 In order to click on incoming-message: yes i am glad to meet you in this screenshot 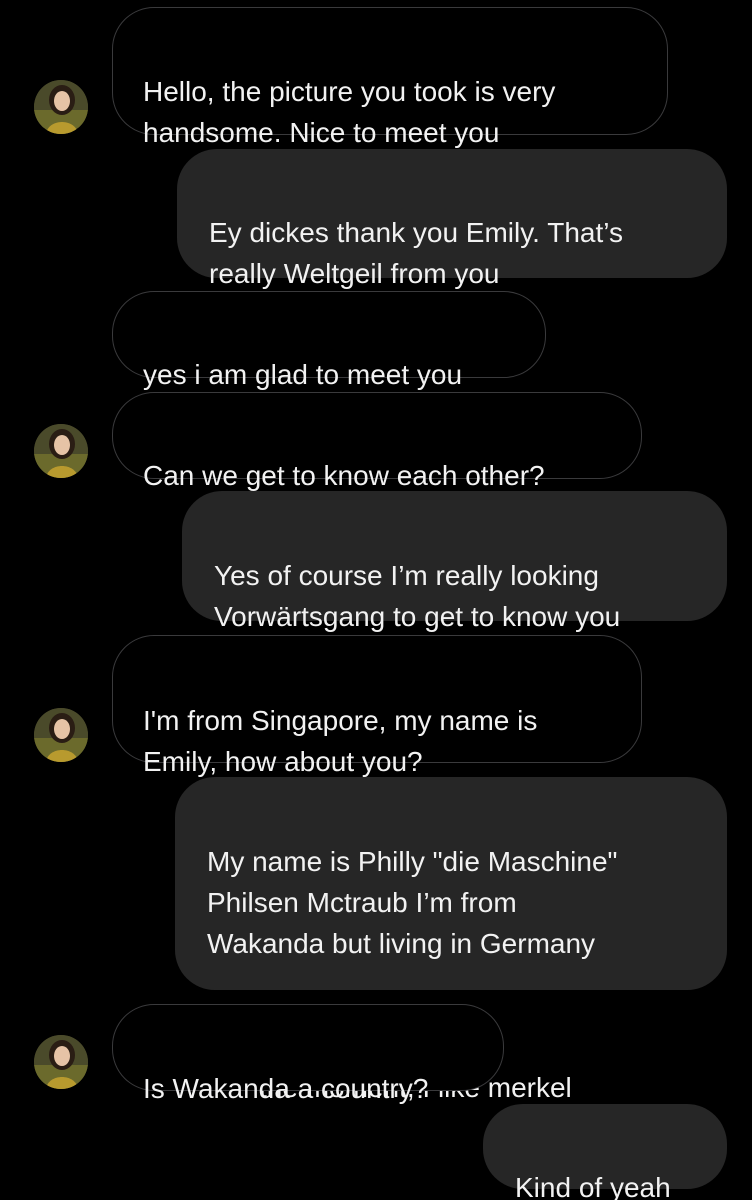, I will do `click(329, 340)`.